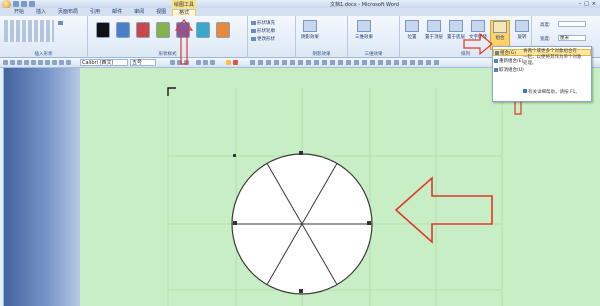 Image resolution: width=600 pixels, height=306 pixels. I want to click on copy-icon, so click(40, 62).